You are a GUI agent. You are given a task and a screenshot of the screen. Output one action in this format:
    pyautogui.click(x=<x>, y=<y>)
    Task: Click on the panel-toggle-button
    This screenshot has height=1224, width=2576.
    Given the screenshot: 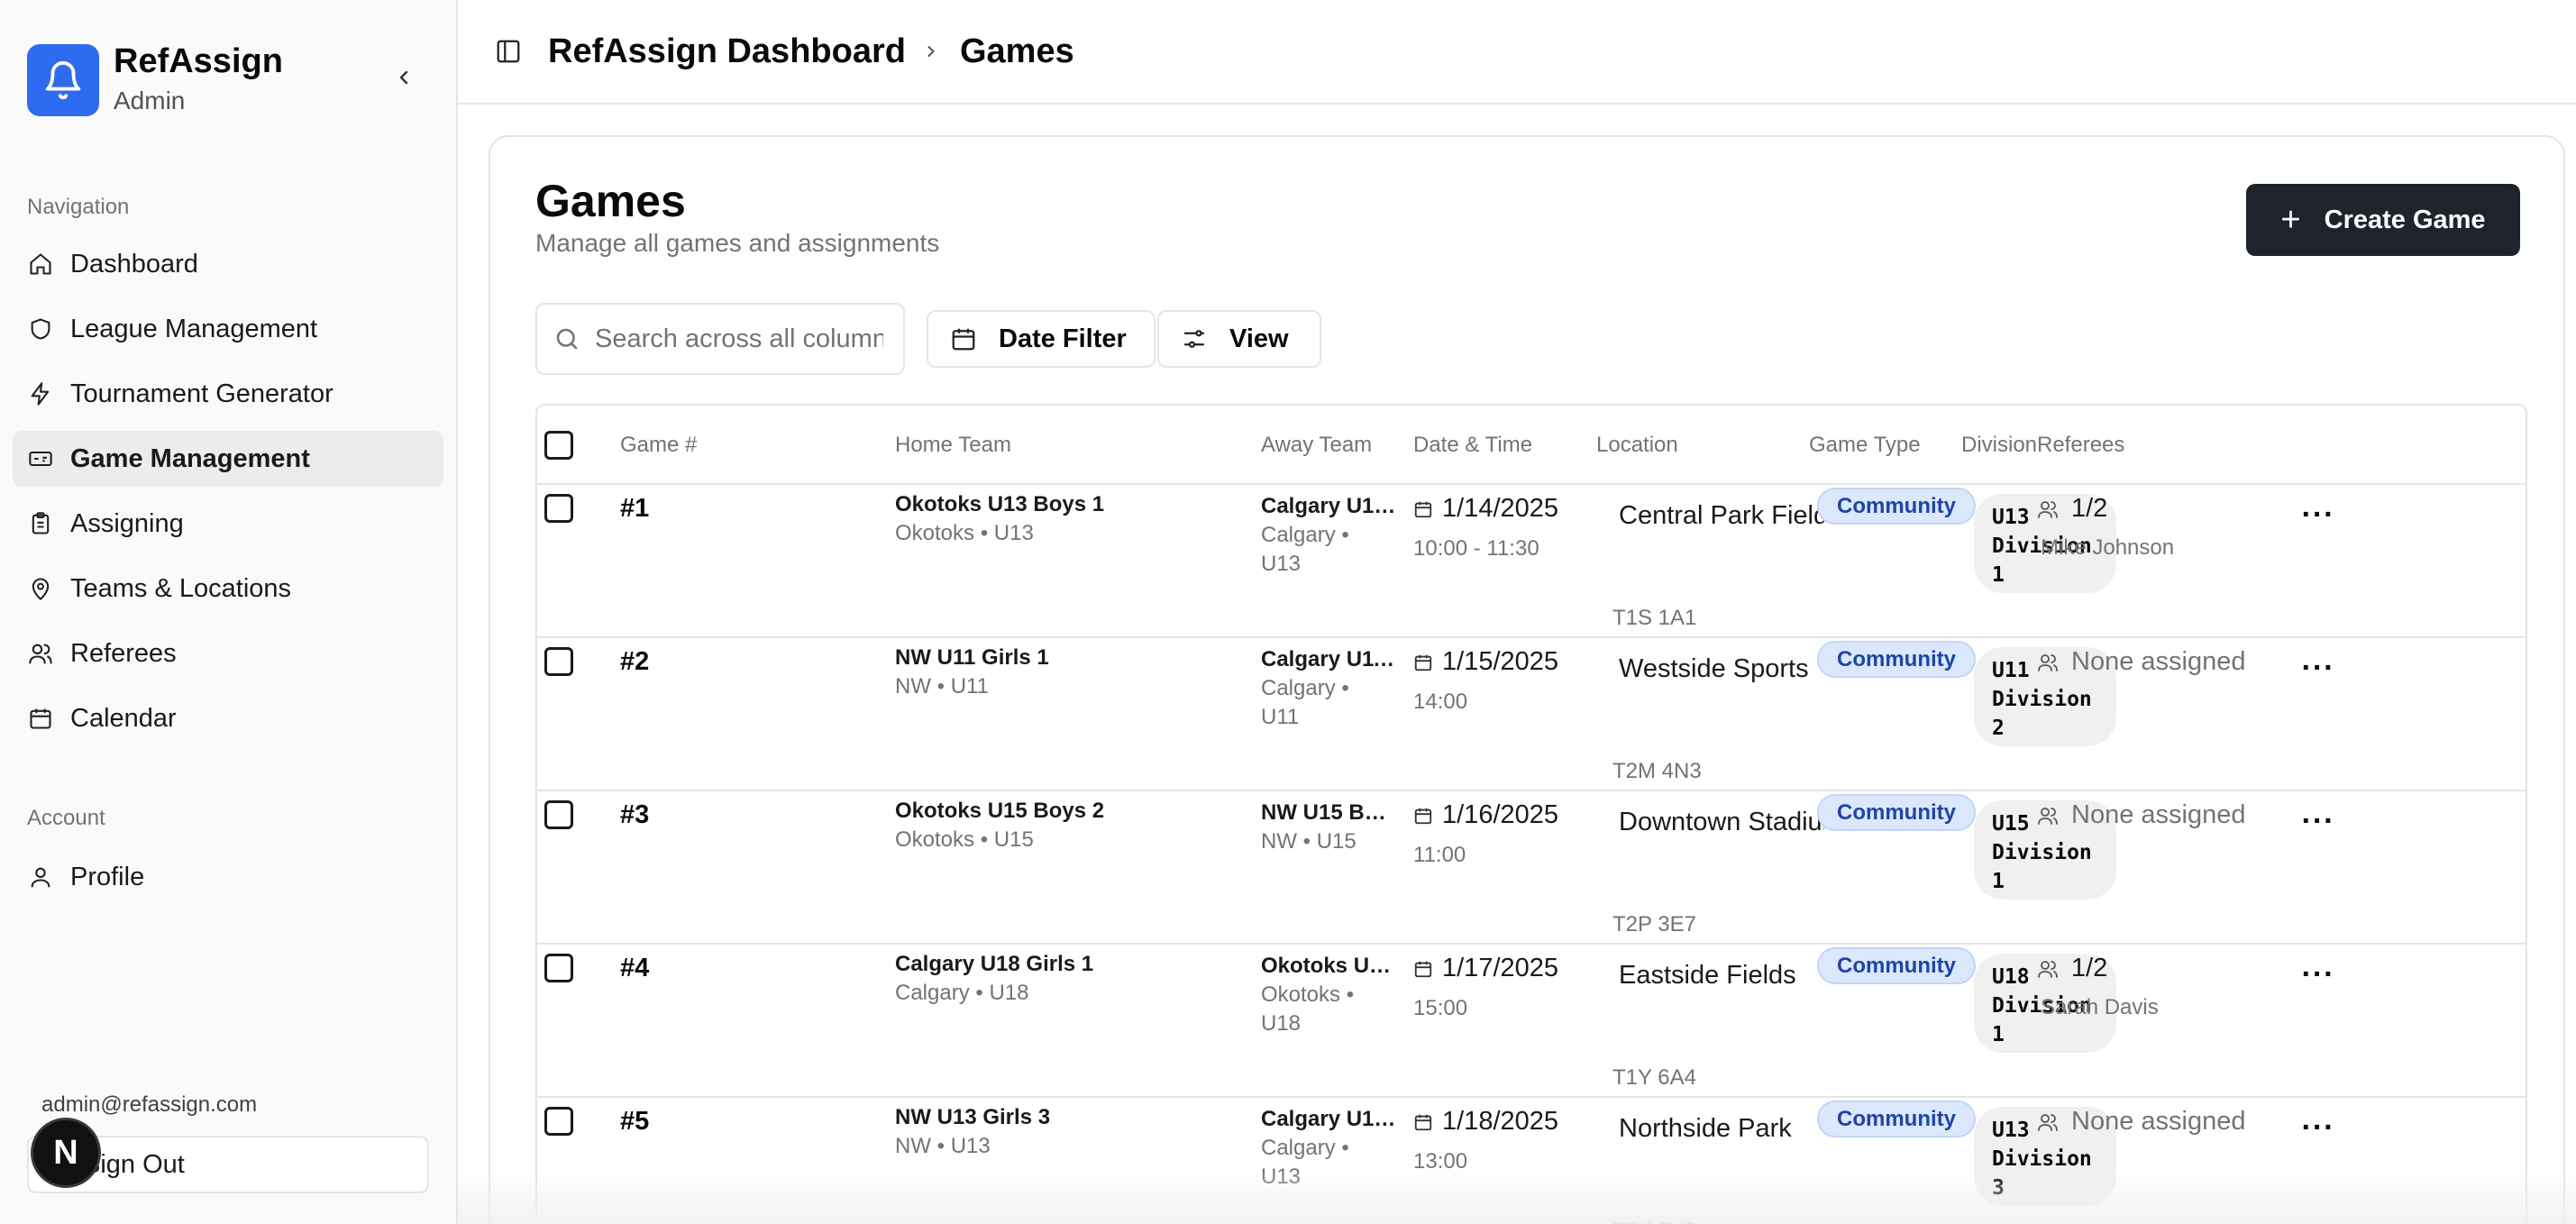 What is the action you would take?
    pyautogui.click(x=509, y=51)
    